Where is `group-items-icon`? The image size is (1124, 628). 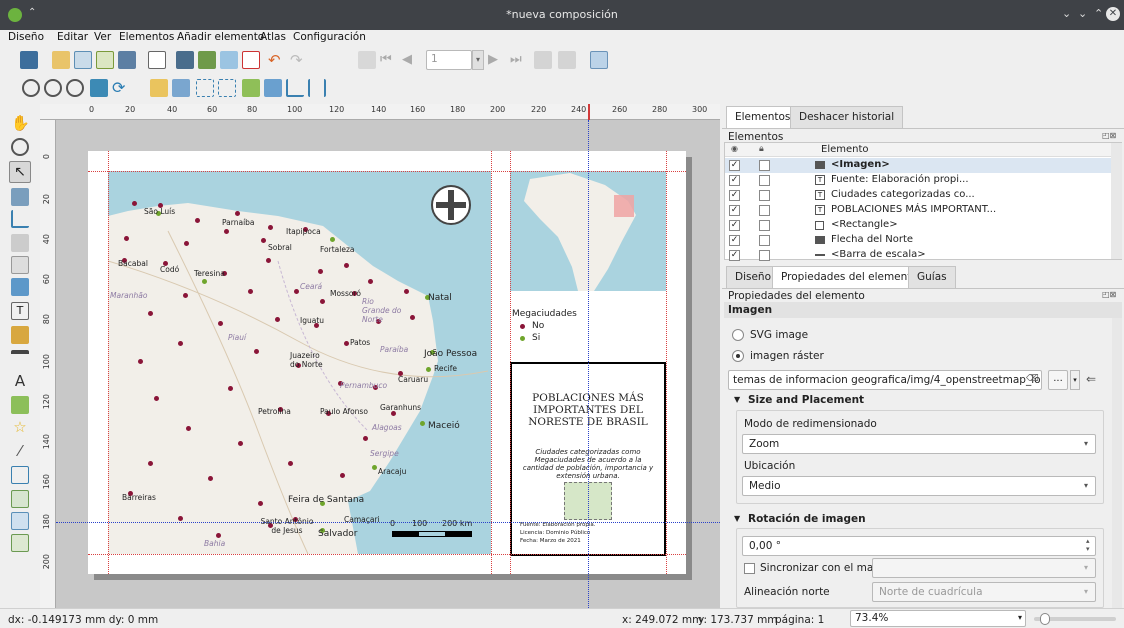 group-items-icon is located at coordinates (205, 88).